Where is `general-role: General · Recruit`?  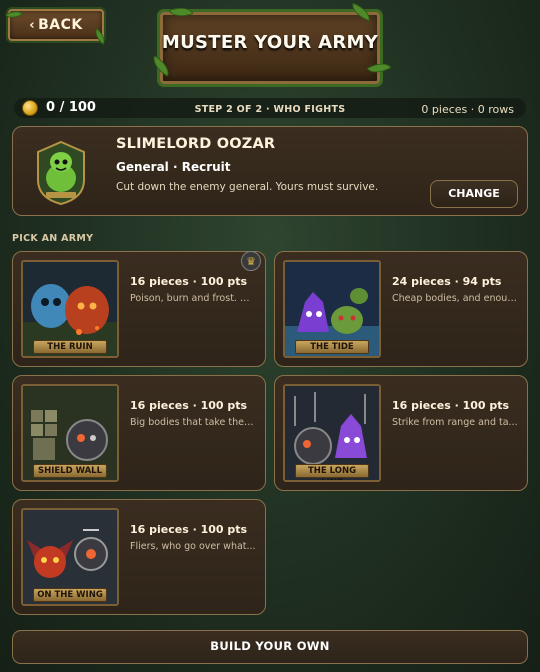
general-role: General · Recruit is located at coordinates (173, 167).